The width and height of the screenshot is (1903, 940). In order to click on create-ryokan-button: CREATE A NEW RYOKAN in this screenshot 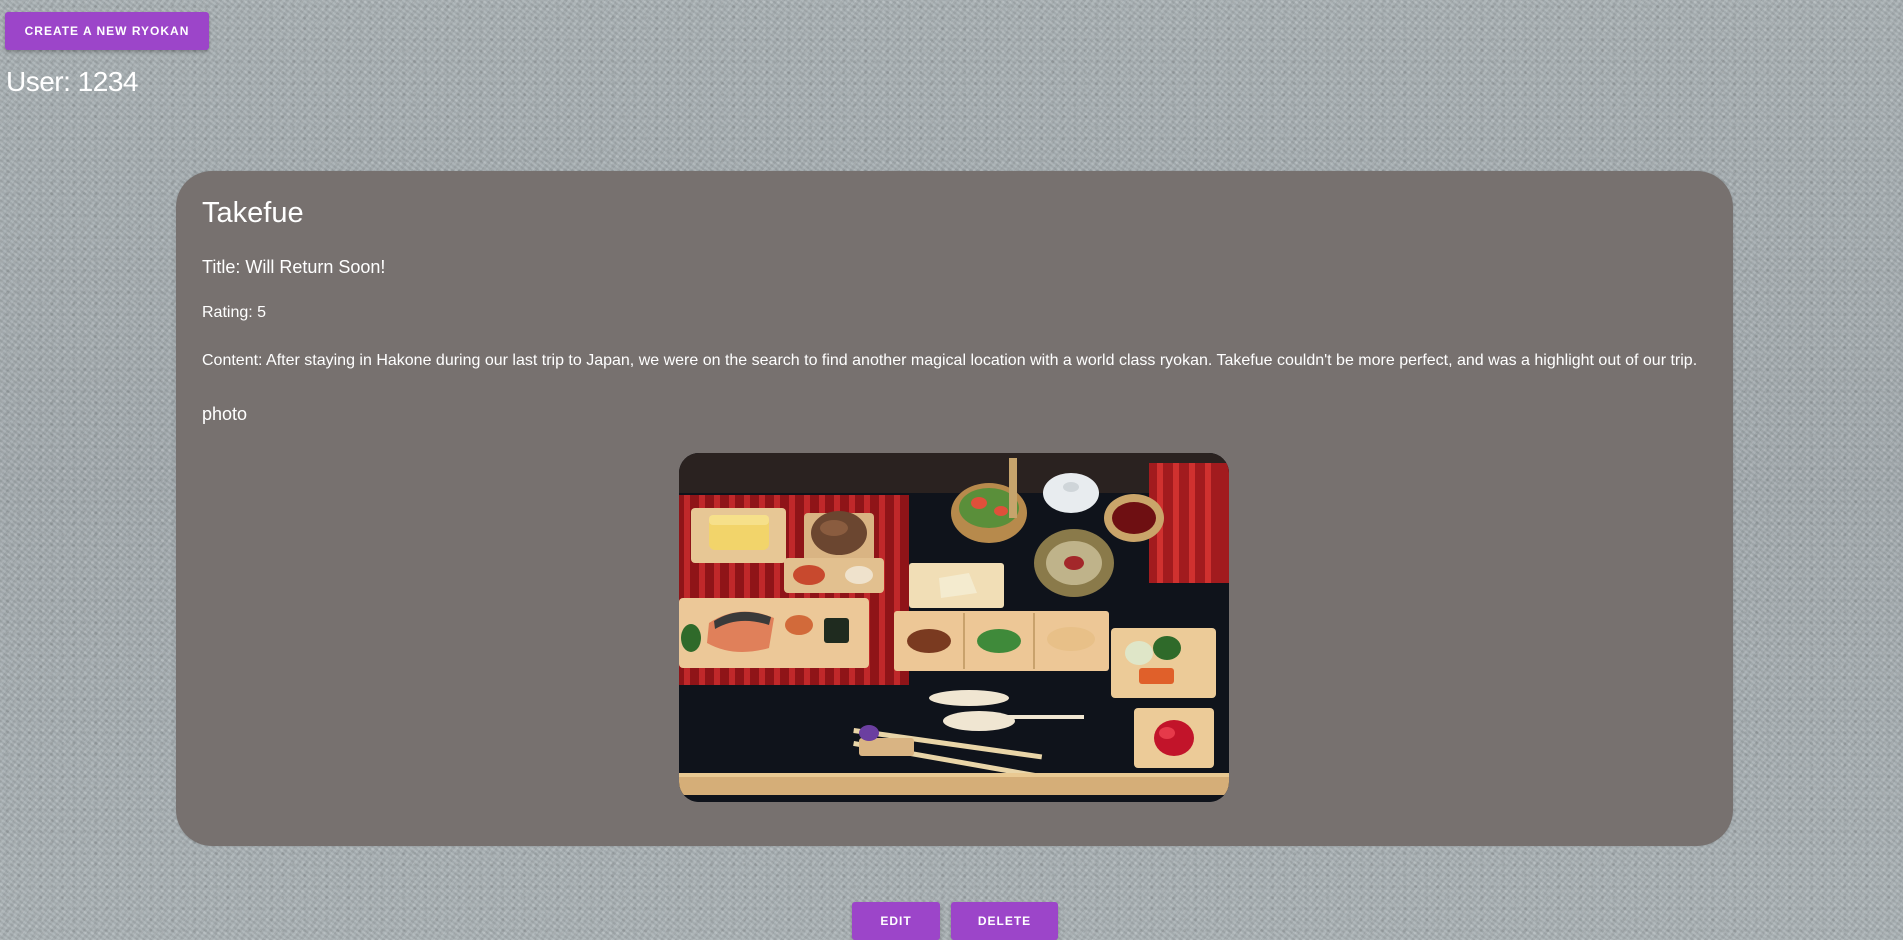, I will do `click(107, 31)`.